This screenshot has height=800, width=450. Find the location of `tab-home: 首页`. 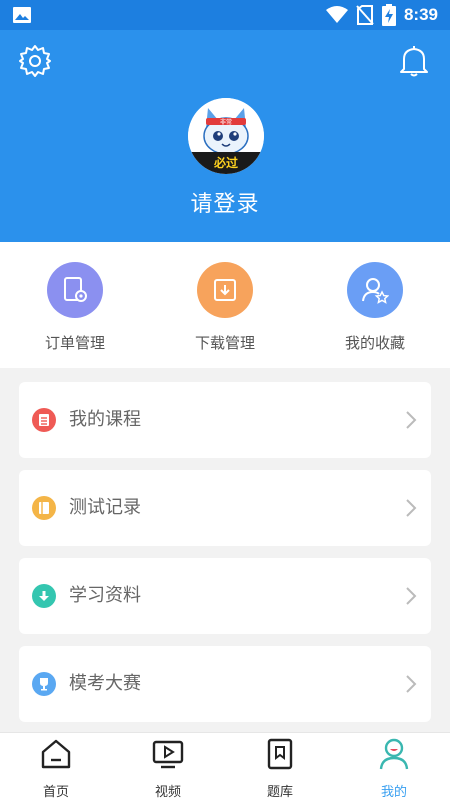

tab-home: 首页 is located at coordinates (56, 768).